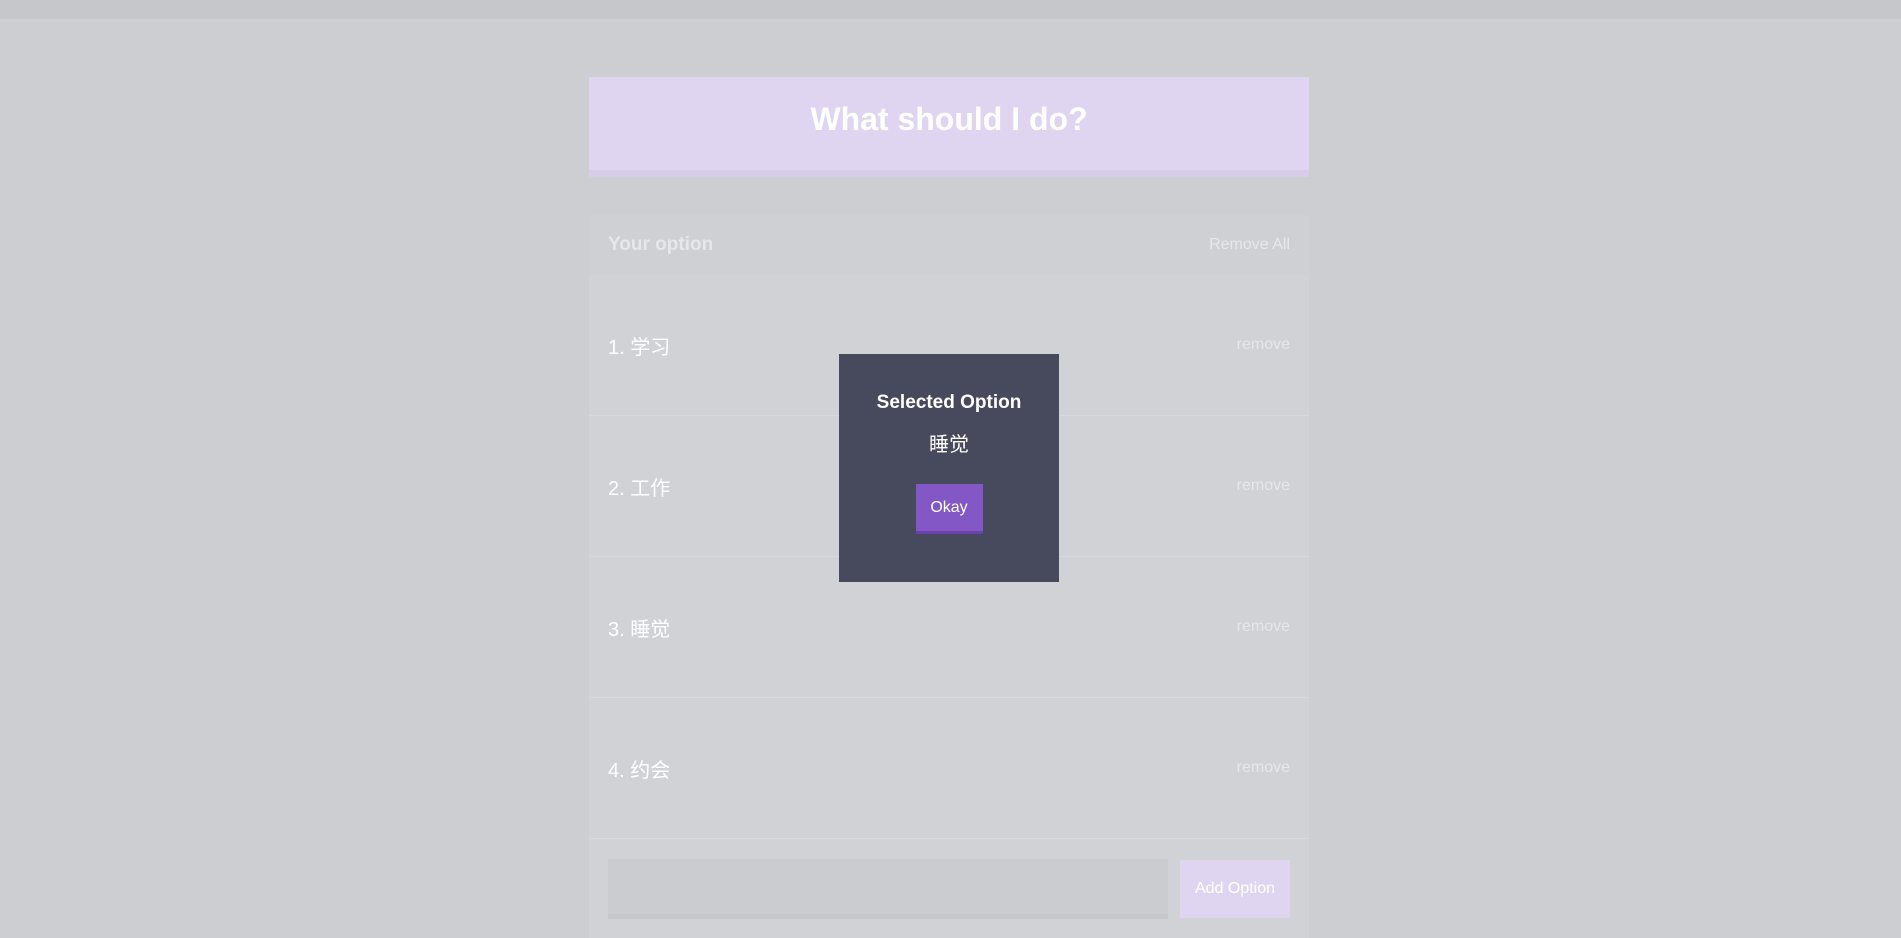  Describe the element at coordinates (639, 347) in the screenshot. I see `option-label: 1. 学习` at that location.